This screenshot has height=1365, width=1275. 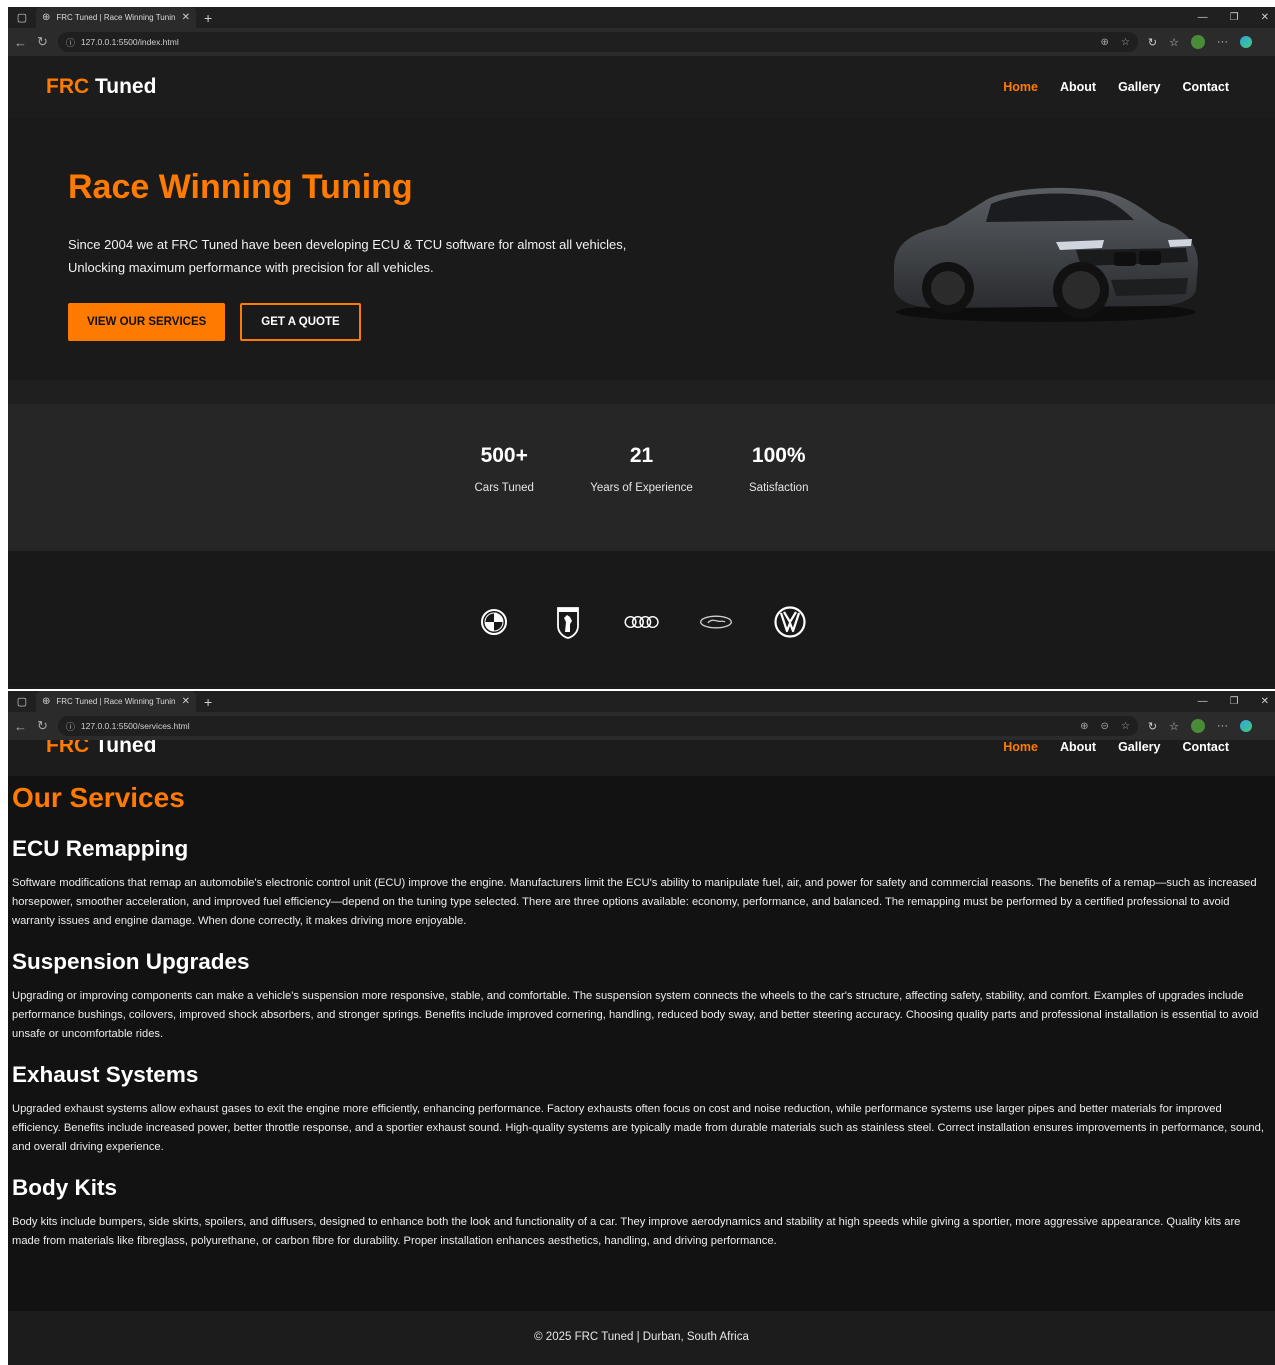 What do you see at coordinates (504, 488) in the screenshot?
I see `stat-label: Cars Tuned` at bounding box center [504, 488].